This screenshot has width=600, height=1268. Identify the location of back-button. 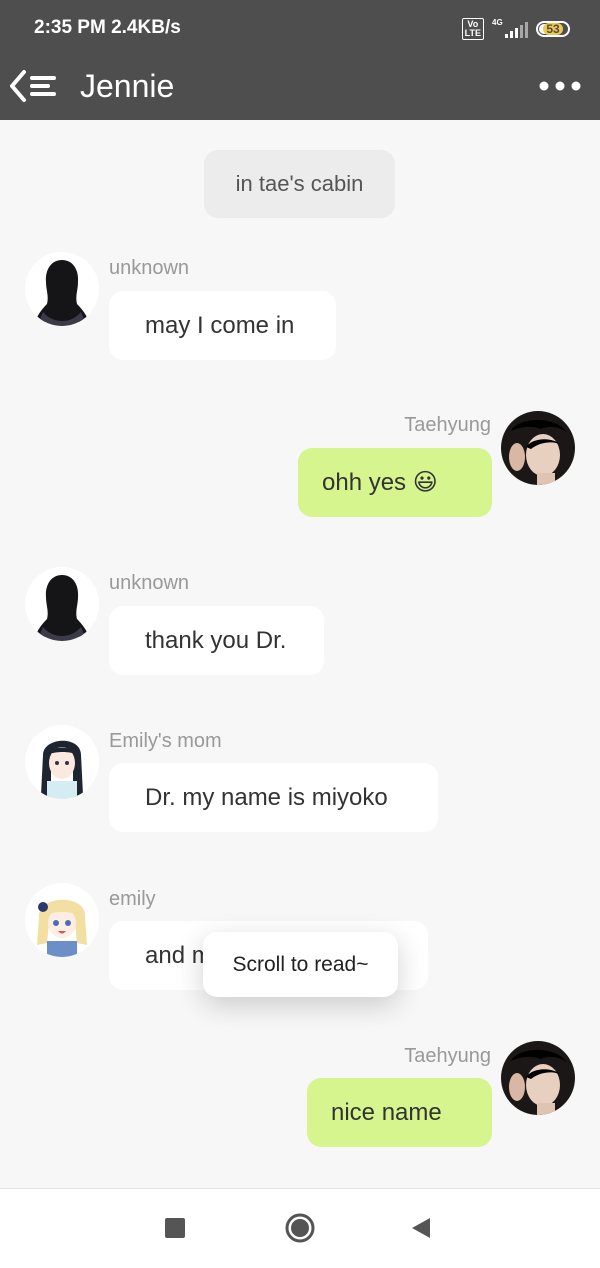
(34, 86).